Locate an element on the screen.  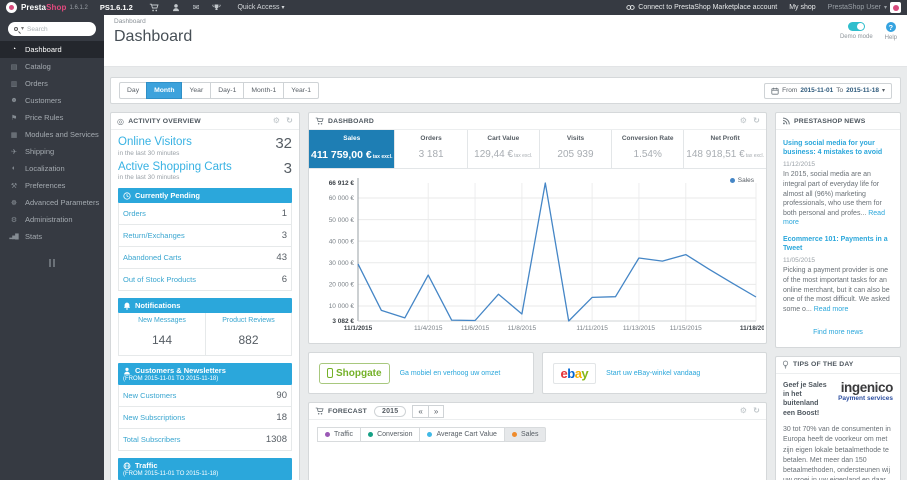
sidebar-item-shipping: ✈ Shipping is located at coordinates (52, 151).